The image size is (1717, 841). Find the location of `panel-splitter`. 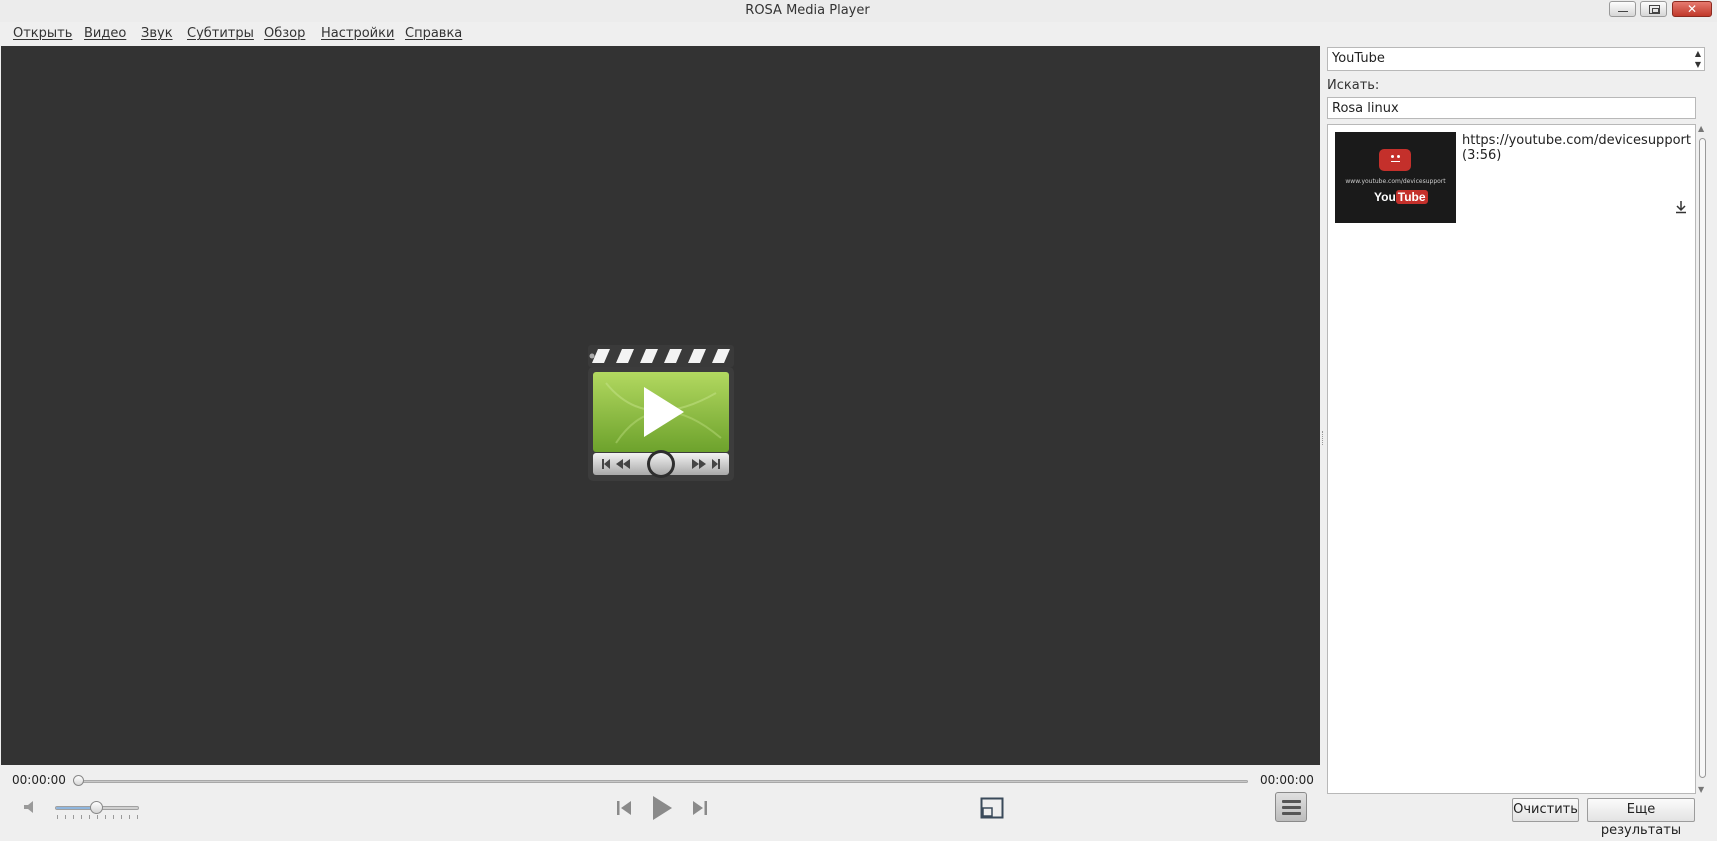

panel-splitter is located at coordinates (1323, 439).